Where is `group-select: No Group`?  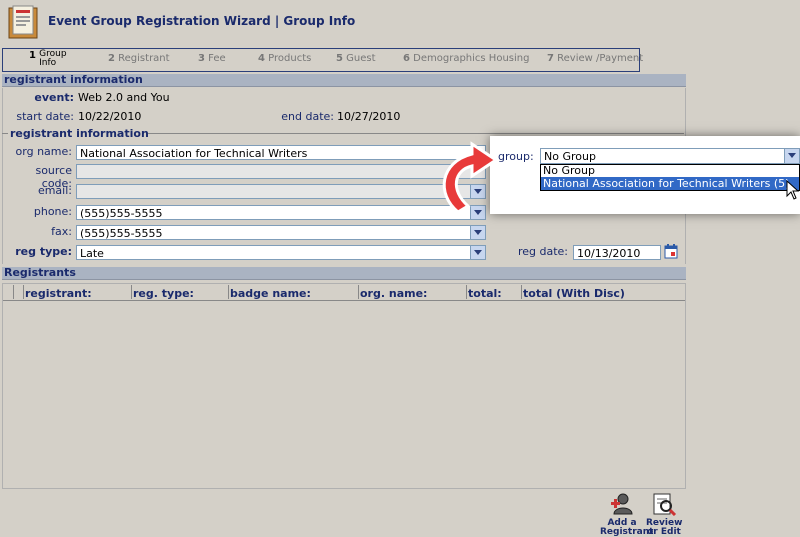 group-select: No Group is located at coordinates (670, 156).